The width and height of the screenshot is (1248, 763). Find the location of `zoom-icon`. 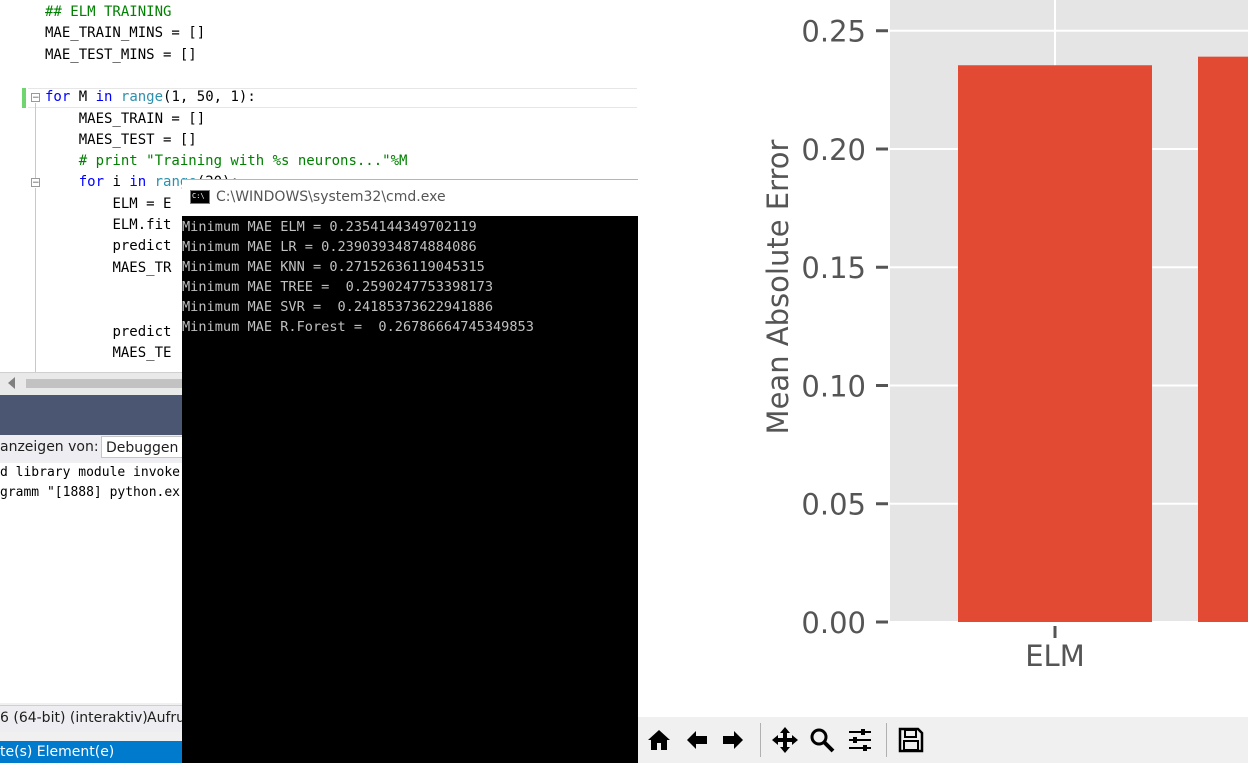

zoom-icon is located at coordinates (822, 740).